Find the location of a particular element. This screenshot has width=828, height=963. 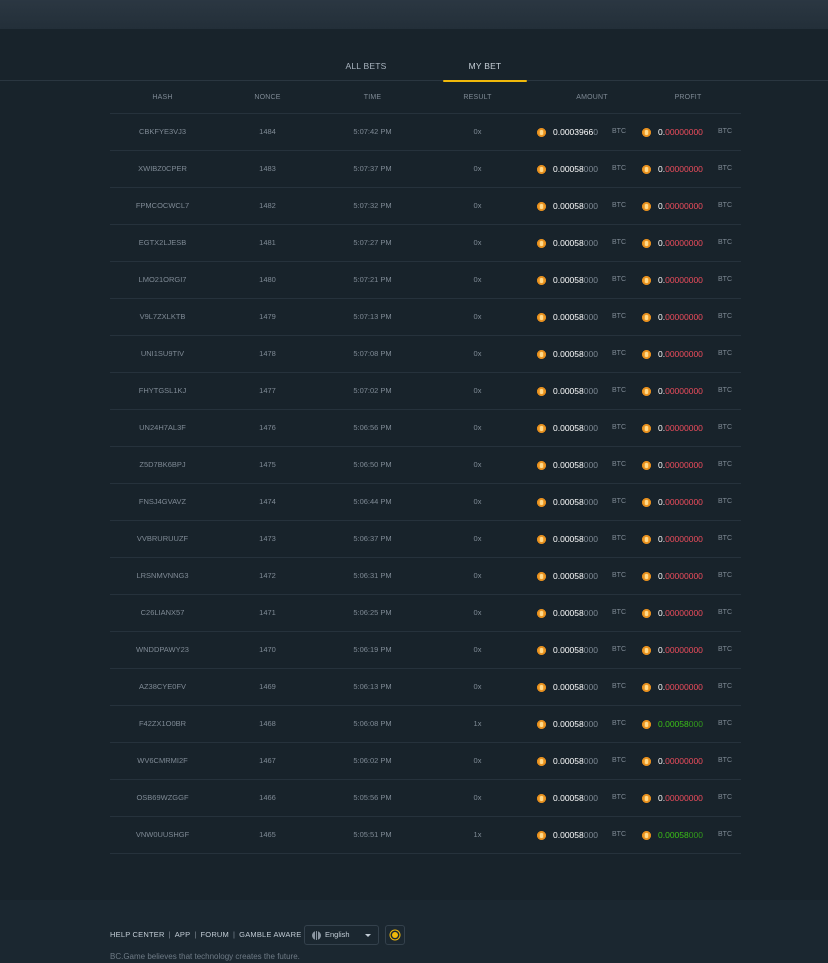

bet-hash: FNSJ4GVAVZ is located at coordinates (162, 502).